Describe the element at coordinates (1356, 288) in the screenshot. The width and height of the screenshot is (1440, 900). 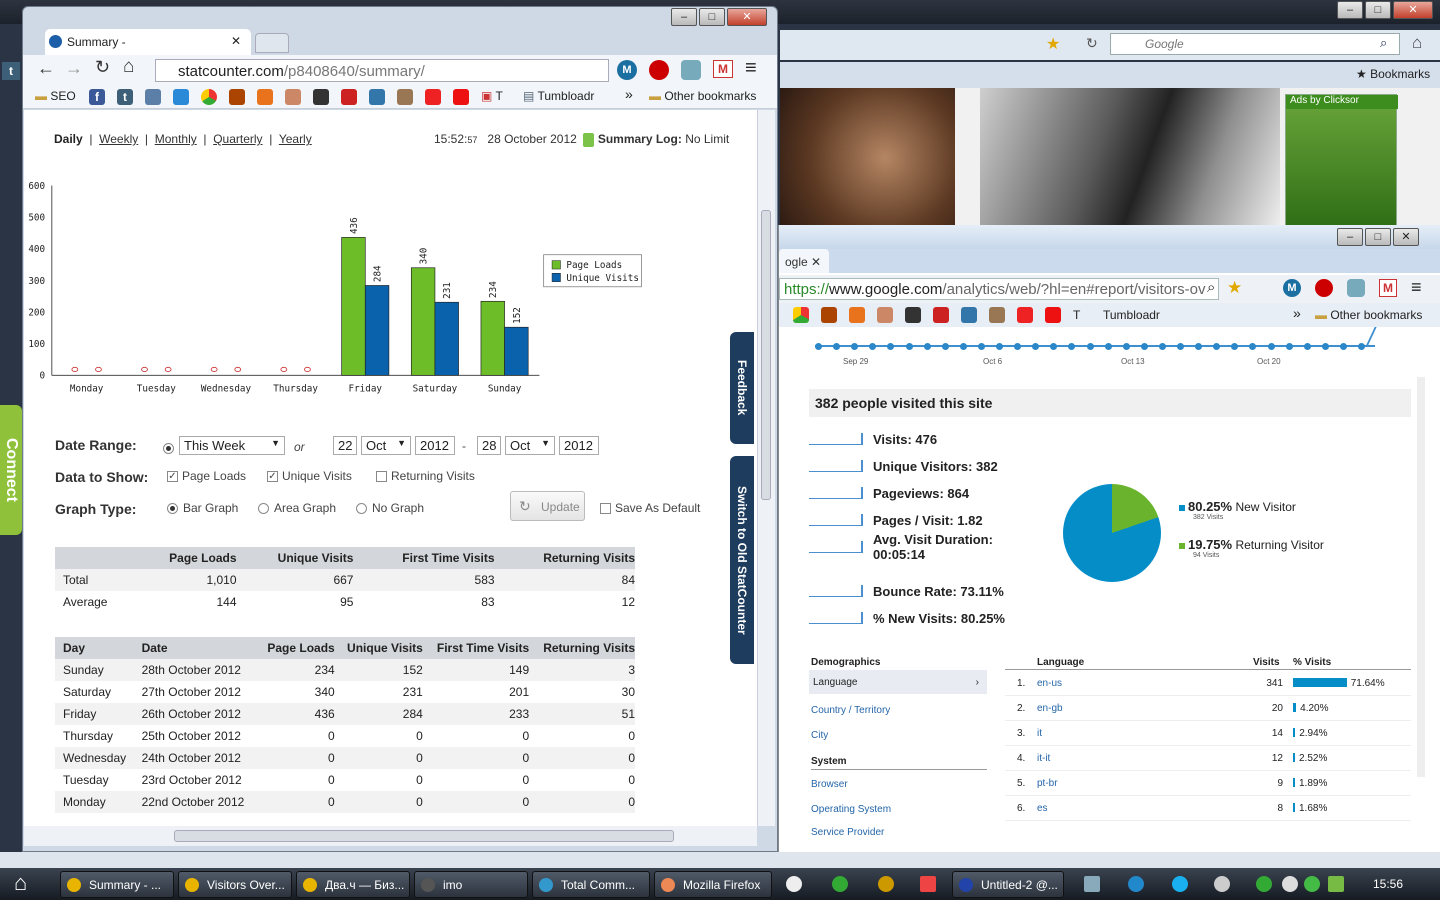
I see `extension-icon` at that location.